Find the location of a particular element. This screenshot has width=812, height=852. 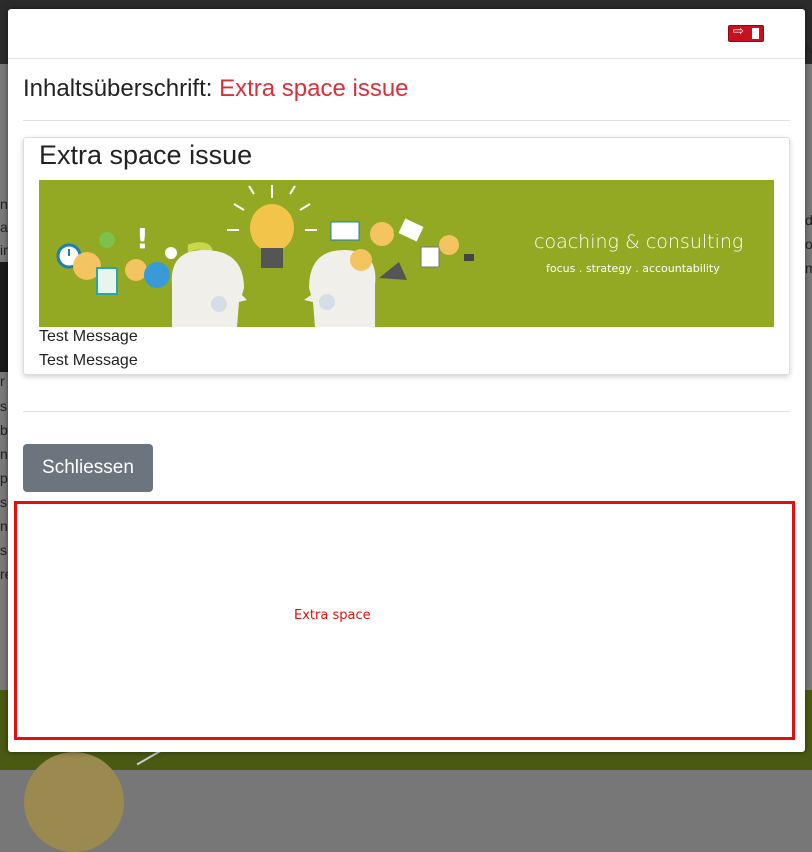

megaphone-icon is located at coordinates (393, 271).